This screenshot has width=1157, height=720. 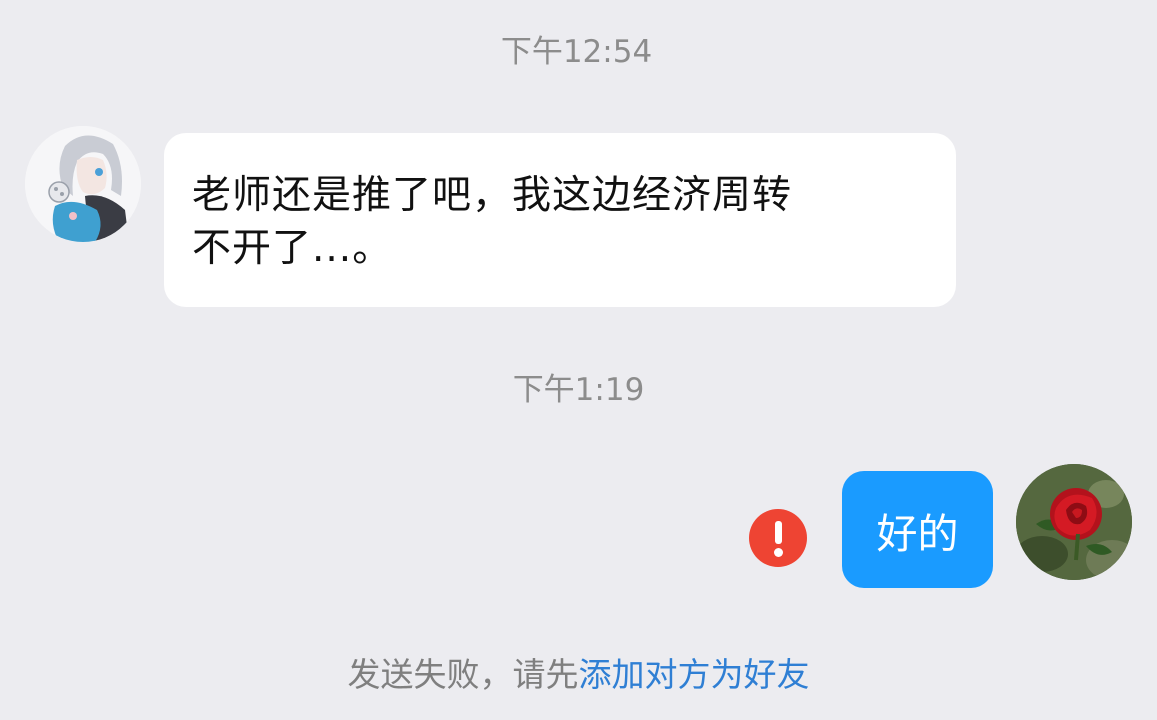 I want to click on send-failed-notice: 发送失败，请先添加对方为好友, so click(x=578, y=672).